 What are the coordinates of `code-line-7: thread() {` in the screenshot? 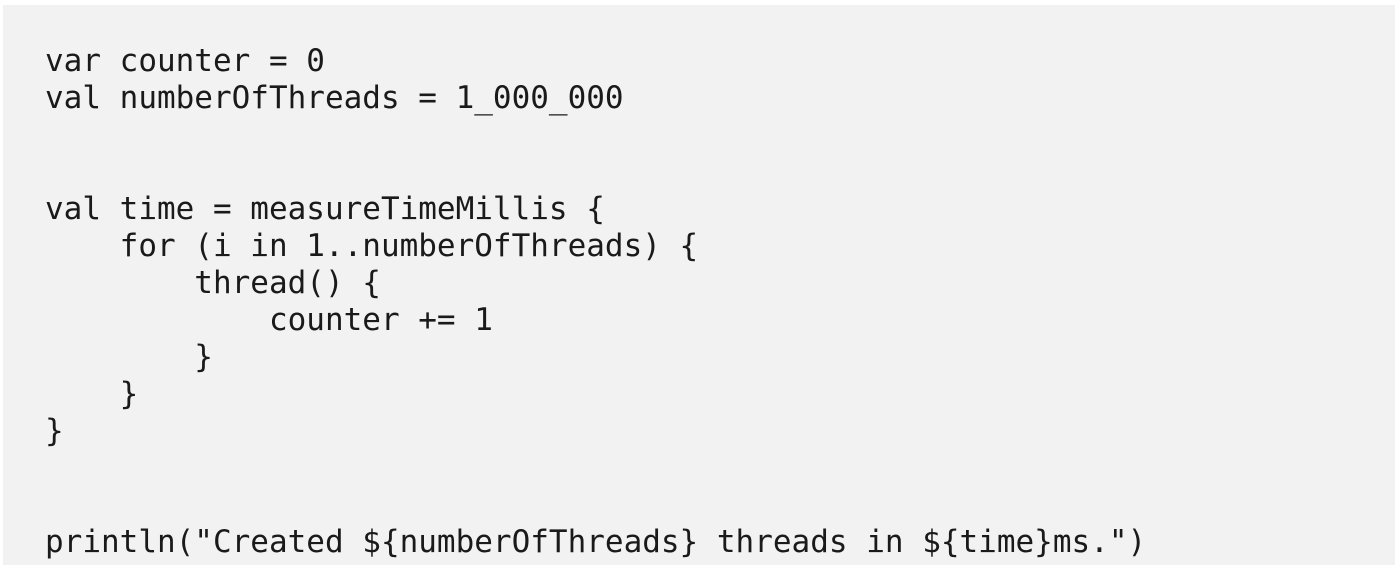 It's located at (213, 283).